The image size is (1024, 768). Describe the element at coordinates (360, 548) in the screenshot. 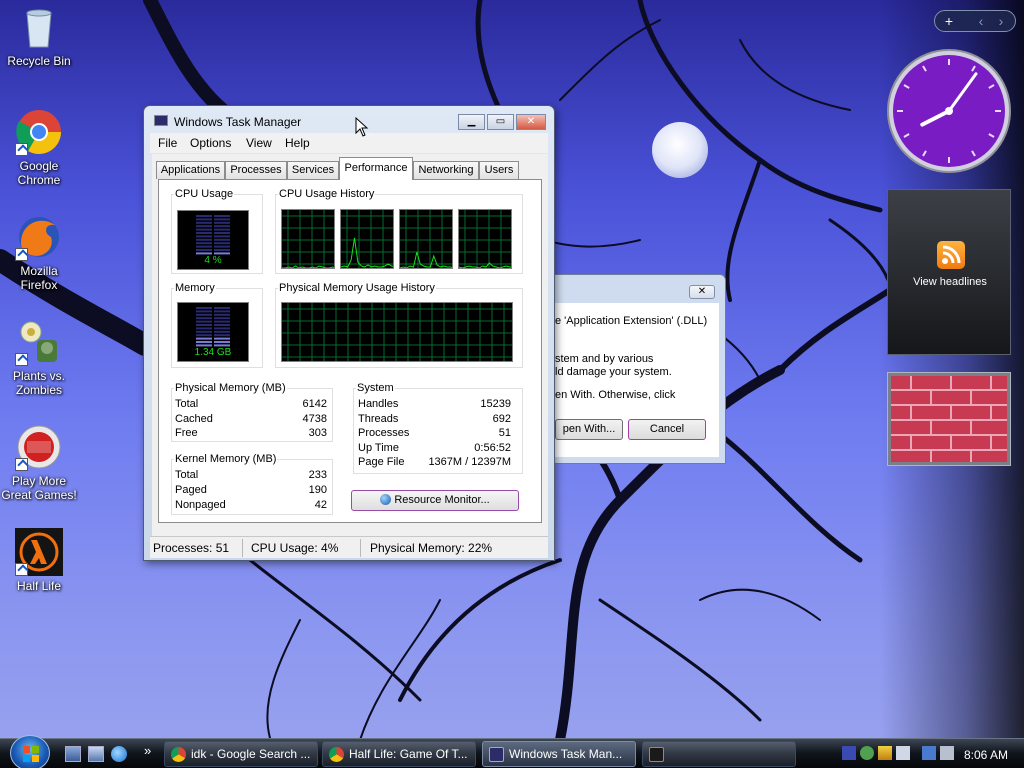

I see `status-separator` at that location.